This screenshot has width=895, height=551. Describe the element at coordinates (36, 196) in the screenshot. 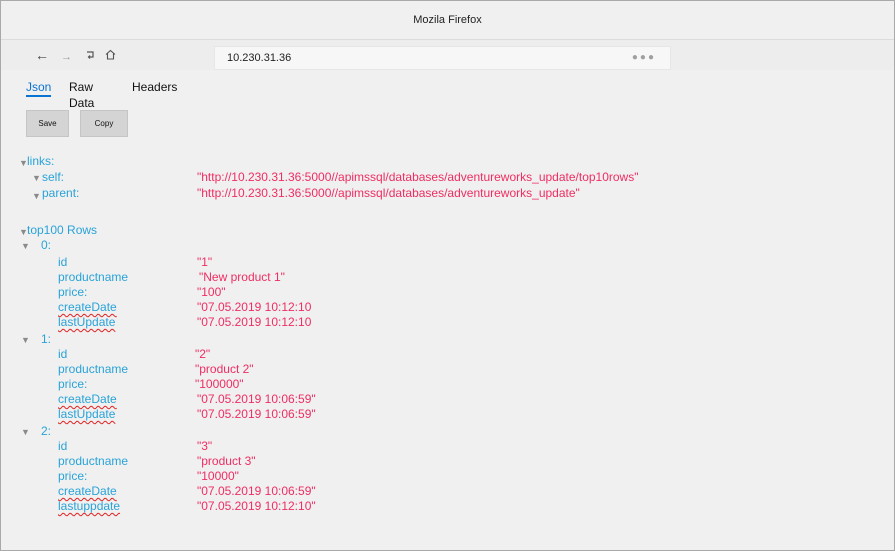

I see `collapse-parent-icon: ▼` at that location.